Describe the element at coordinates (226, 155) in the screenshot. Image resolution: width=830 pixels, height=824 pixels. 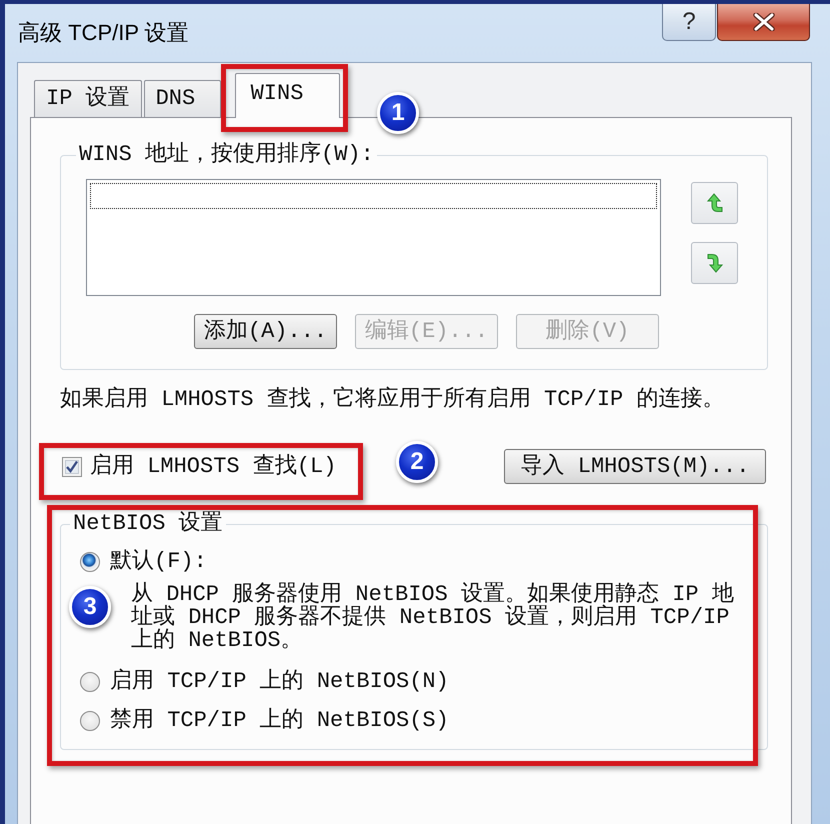
I see `group-label: WINS 地址，按使用排序(W):` at that location.